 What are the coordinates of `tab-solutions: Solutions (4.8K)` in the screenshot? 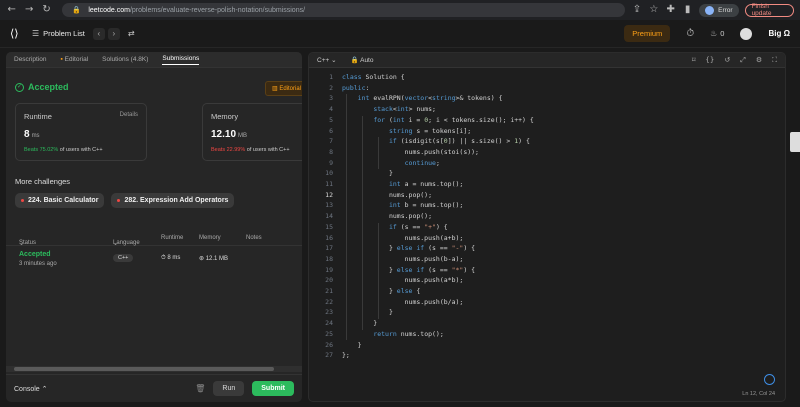 It's located at (125, 59).